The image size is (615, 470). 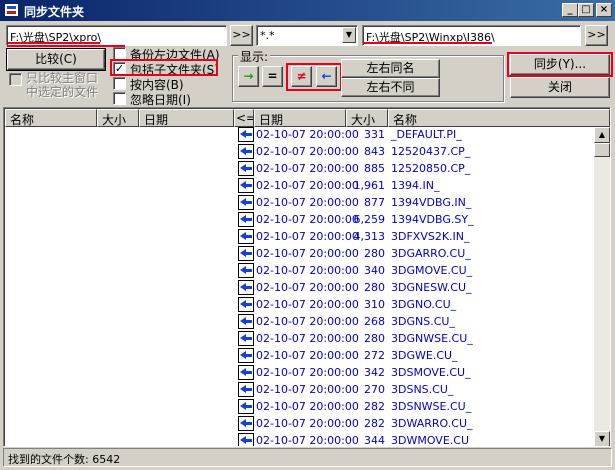 I want to click on display-label: 显示:, so click(x=254, y=56).